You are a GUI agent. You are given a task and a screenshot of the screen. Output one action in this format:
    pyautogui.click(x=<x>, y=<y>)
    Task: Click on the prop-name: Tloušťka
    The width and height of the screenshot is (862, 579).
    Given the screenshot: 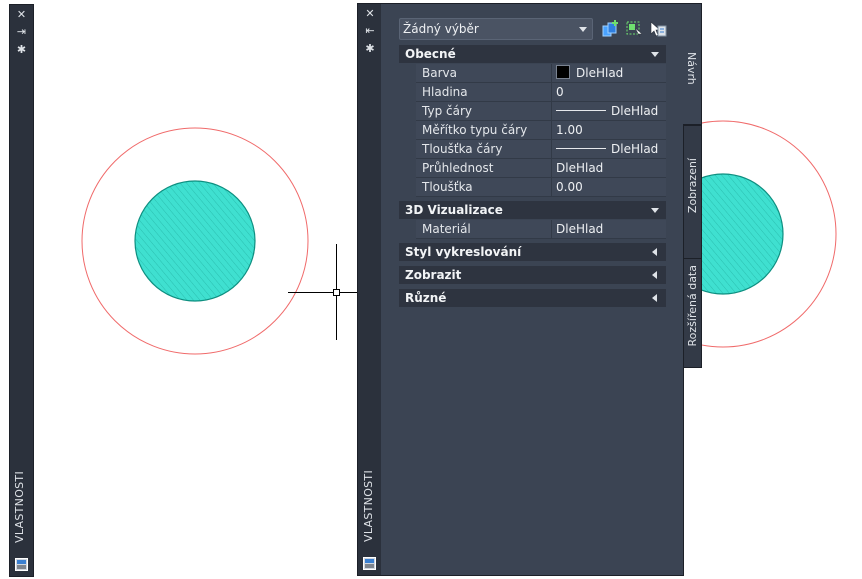 What is the action you would take?
    pyautogui.click(x=484, y=187)
    